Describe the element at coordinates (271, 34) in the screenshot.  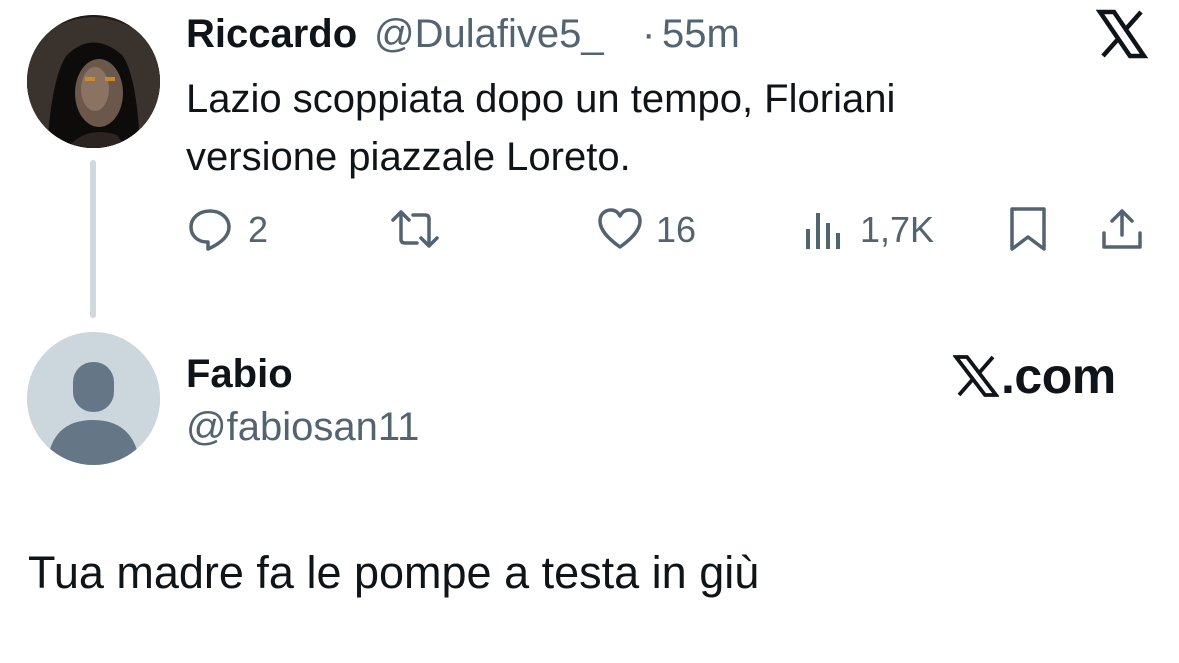
I see `author-name: Riccardo` at that location.